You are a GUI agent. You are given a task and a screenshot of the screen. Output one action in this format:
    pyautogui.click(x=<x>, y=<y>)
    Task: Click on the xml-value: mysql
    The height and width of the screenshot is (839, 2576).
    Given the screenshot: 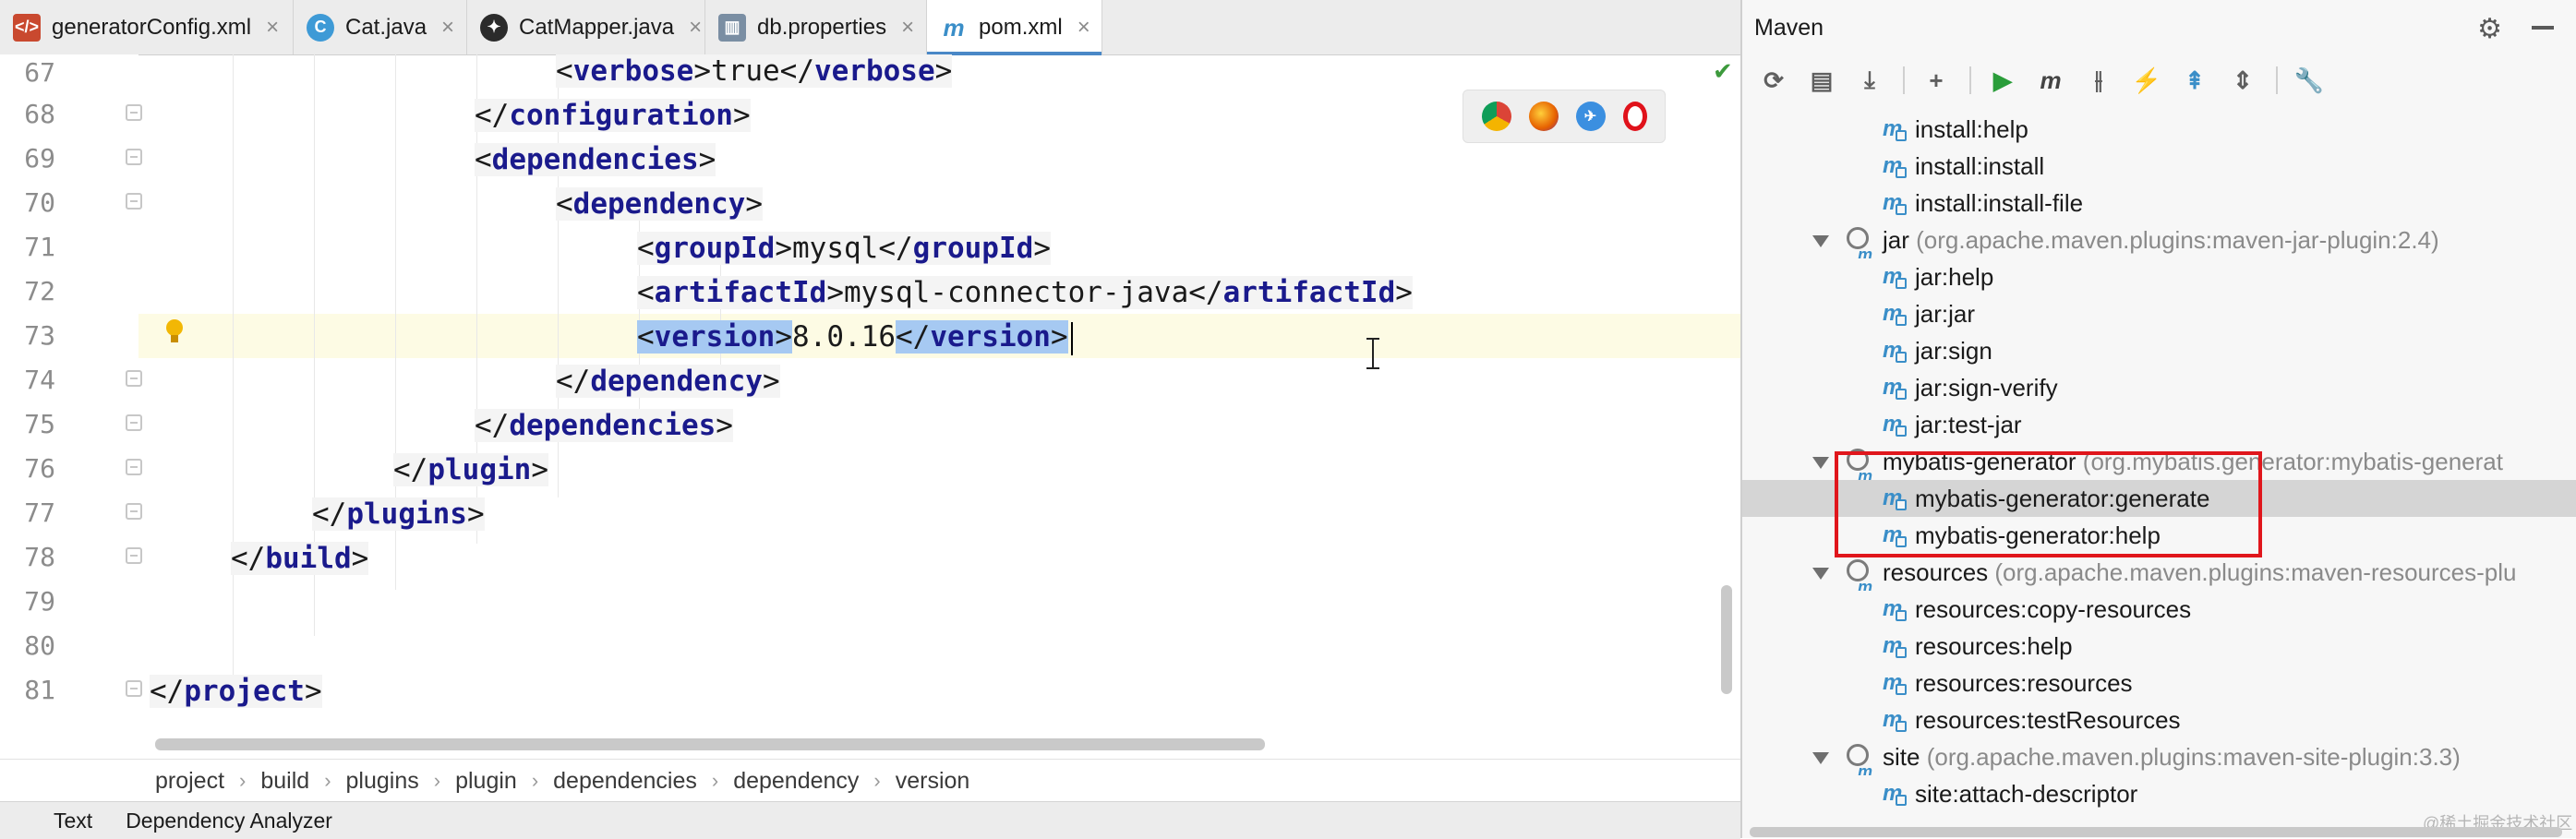 What is the action you would take?
    pyautogui.click(x=835, y=248)
    